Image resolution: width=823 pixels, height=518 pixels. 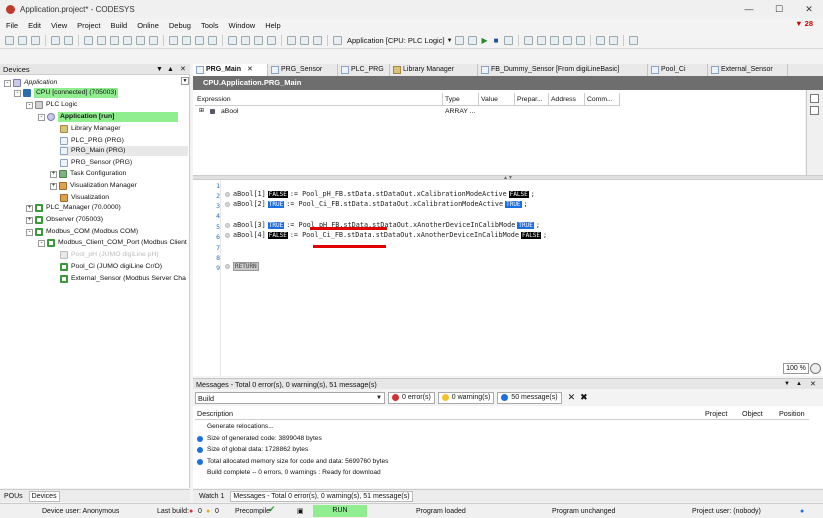 What do you see at coordinates (300, 511) in the screenshot?
I see `lock-icon: ▣` at bounding box center [300, 511].